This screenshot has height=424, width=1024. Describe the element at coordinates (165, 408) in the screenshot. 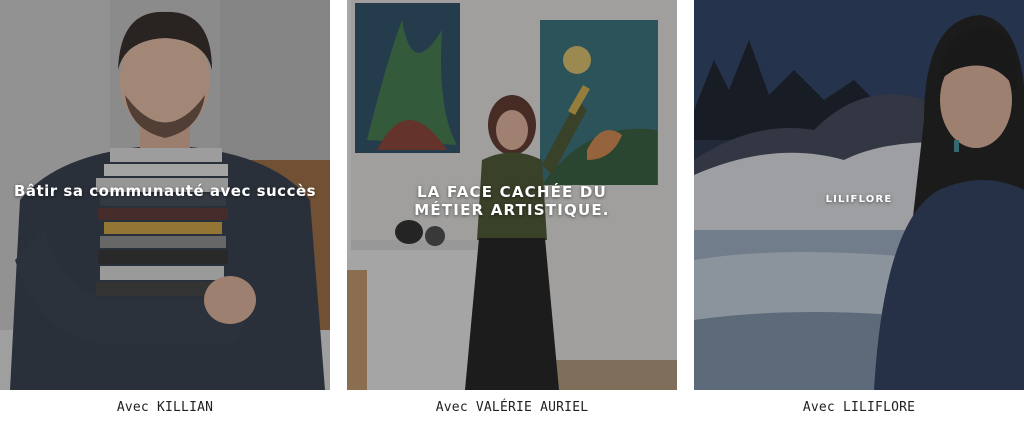

I see `card-caption: Avec KILLIAN` at that location.